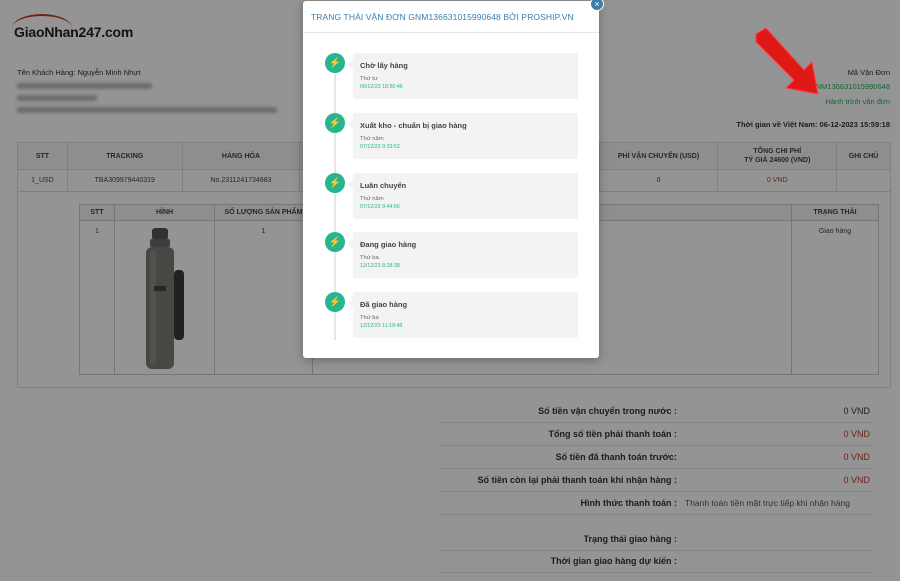 This screenshot has width=900, height=581. I want to click on event-status: Đã giao hàng, so click(384, 304).